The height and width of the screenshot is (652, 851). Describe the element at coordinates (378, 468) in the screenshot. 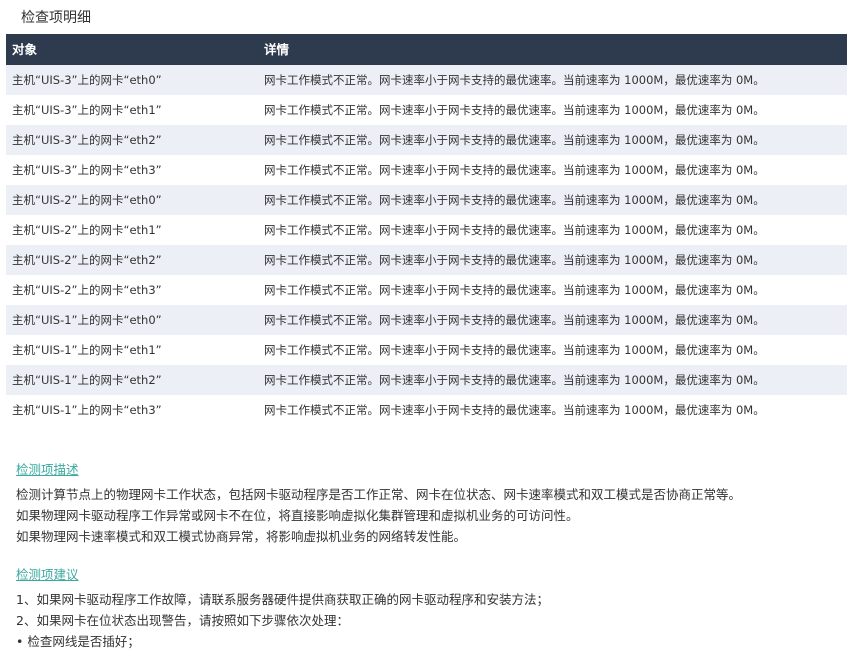

I see `description-heading-link: 检测项描述` at that location.